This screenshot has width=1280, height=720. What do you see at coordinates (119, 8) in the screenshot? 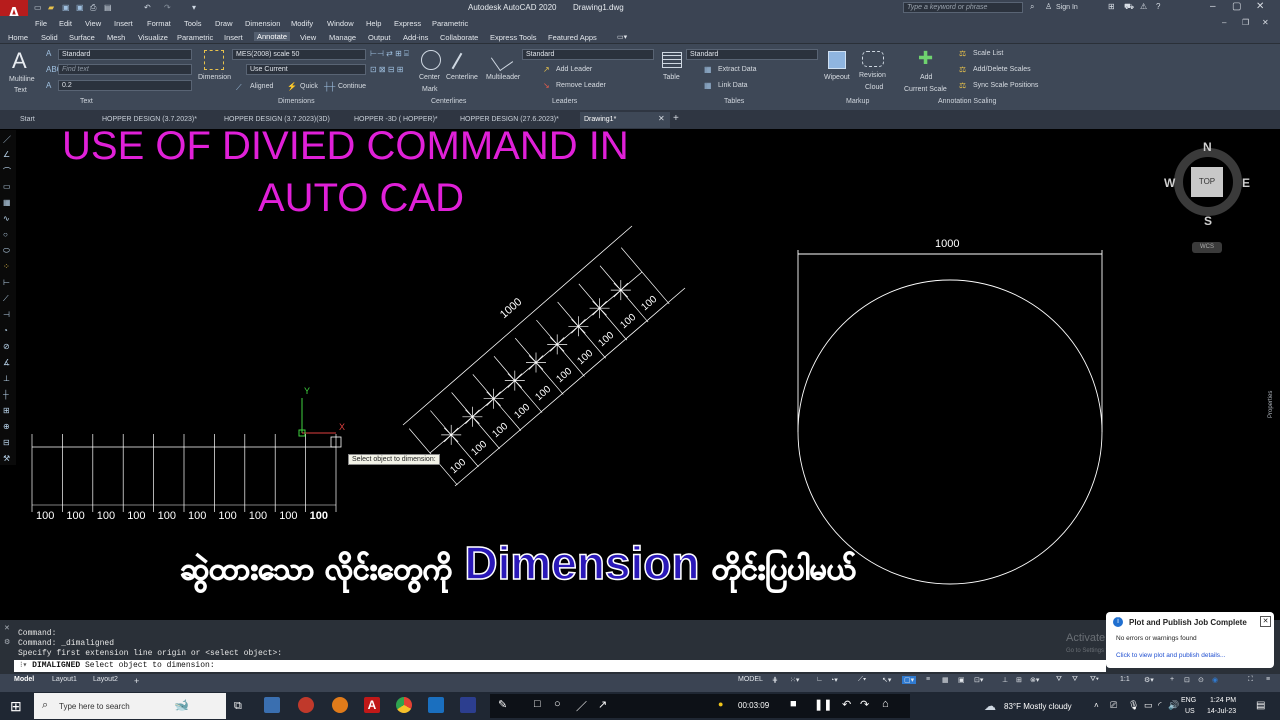
I see `quick-access-toolbar: ▭ ▰ ▣ ▣ ⎙ ▤ ↶ ↷ ▾` at bounding box center [119, 8].